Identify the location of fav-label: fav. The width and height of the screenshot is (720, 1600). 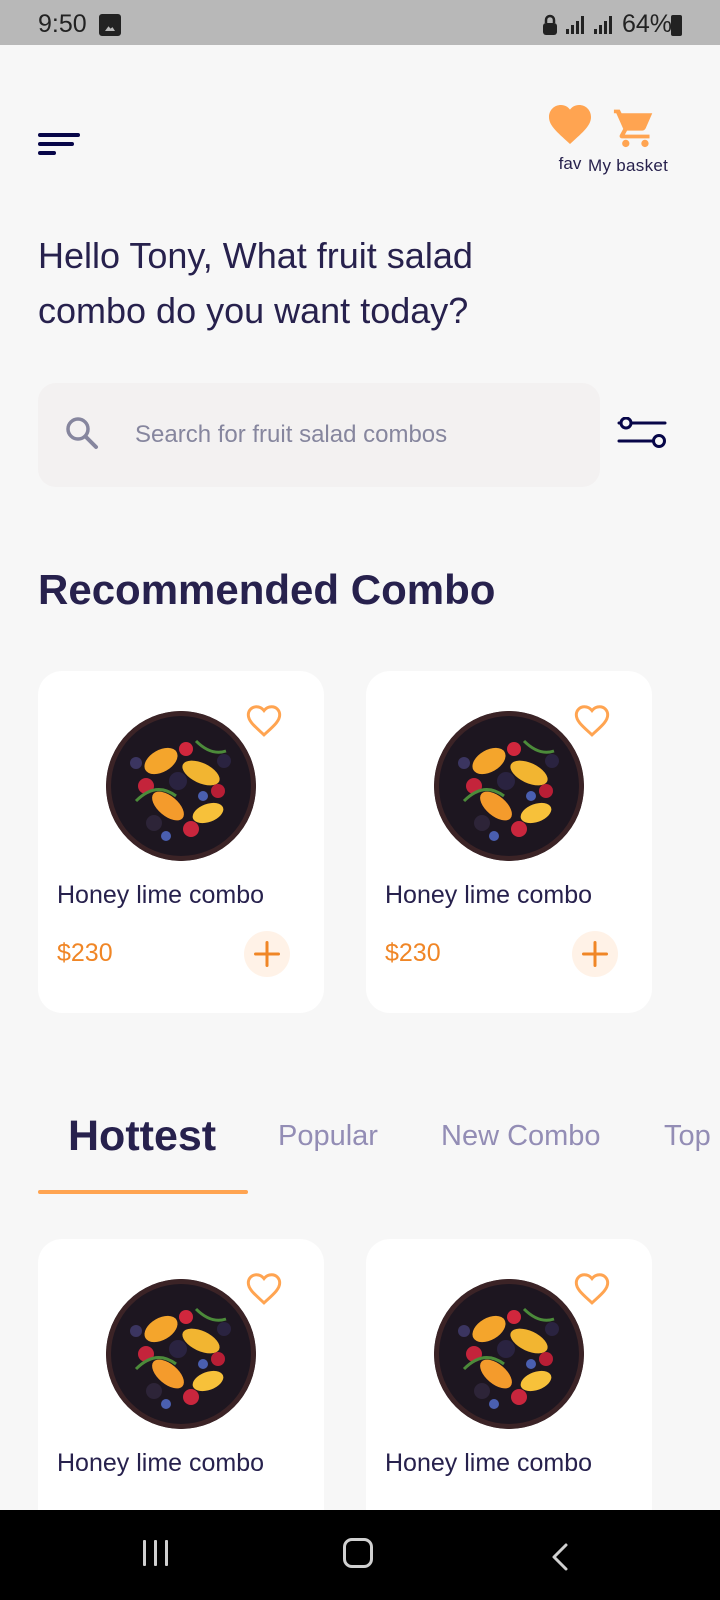
(570, 164).